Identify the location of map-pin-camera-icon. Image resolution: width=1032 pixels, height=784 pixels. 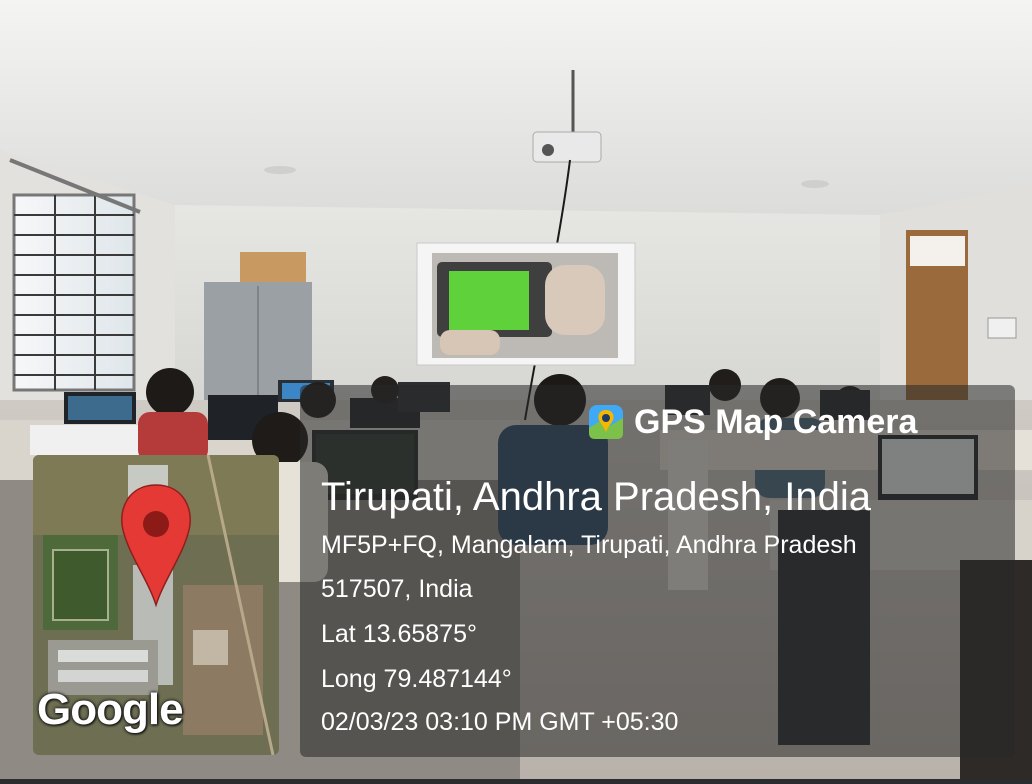
(606, 422).